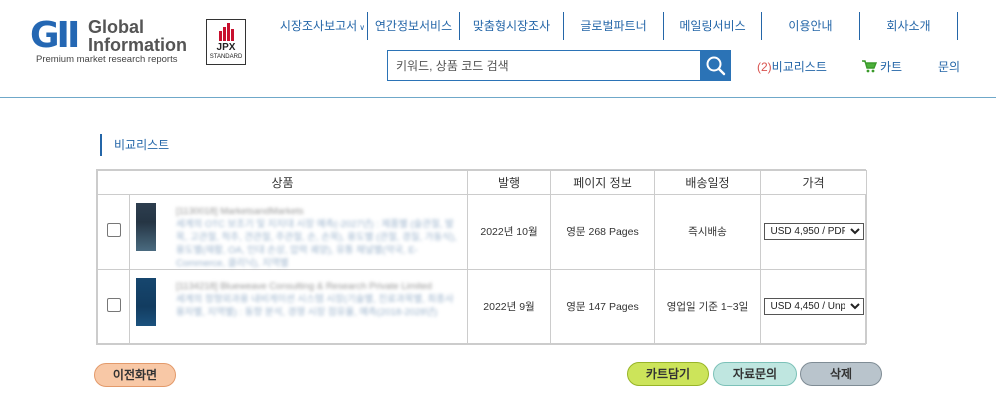 The image size is (996, 406). Describe the element at coordinates (240, 211) in the screenshot. I see `product-code: [1130018] MarketsandMarkets` at that location.